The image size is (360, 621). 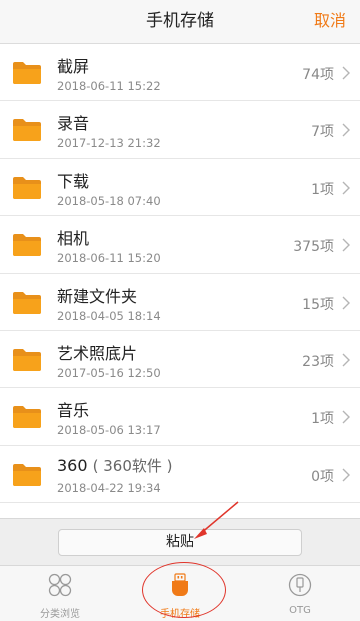 I want to click on folder-name: 下载, so click(x=73, y=180).